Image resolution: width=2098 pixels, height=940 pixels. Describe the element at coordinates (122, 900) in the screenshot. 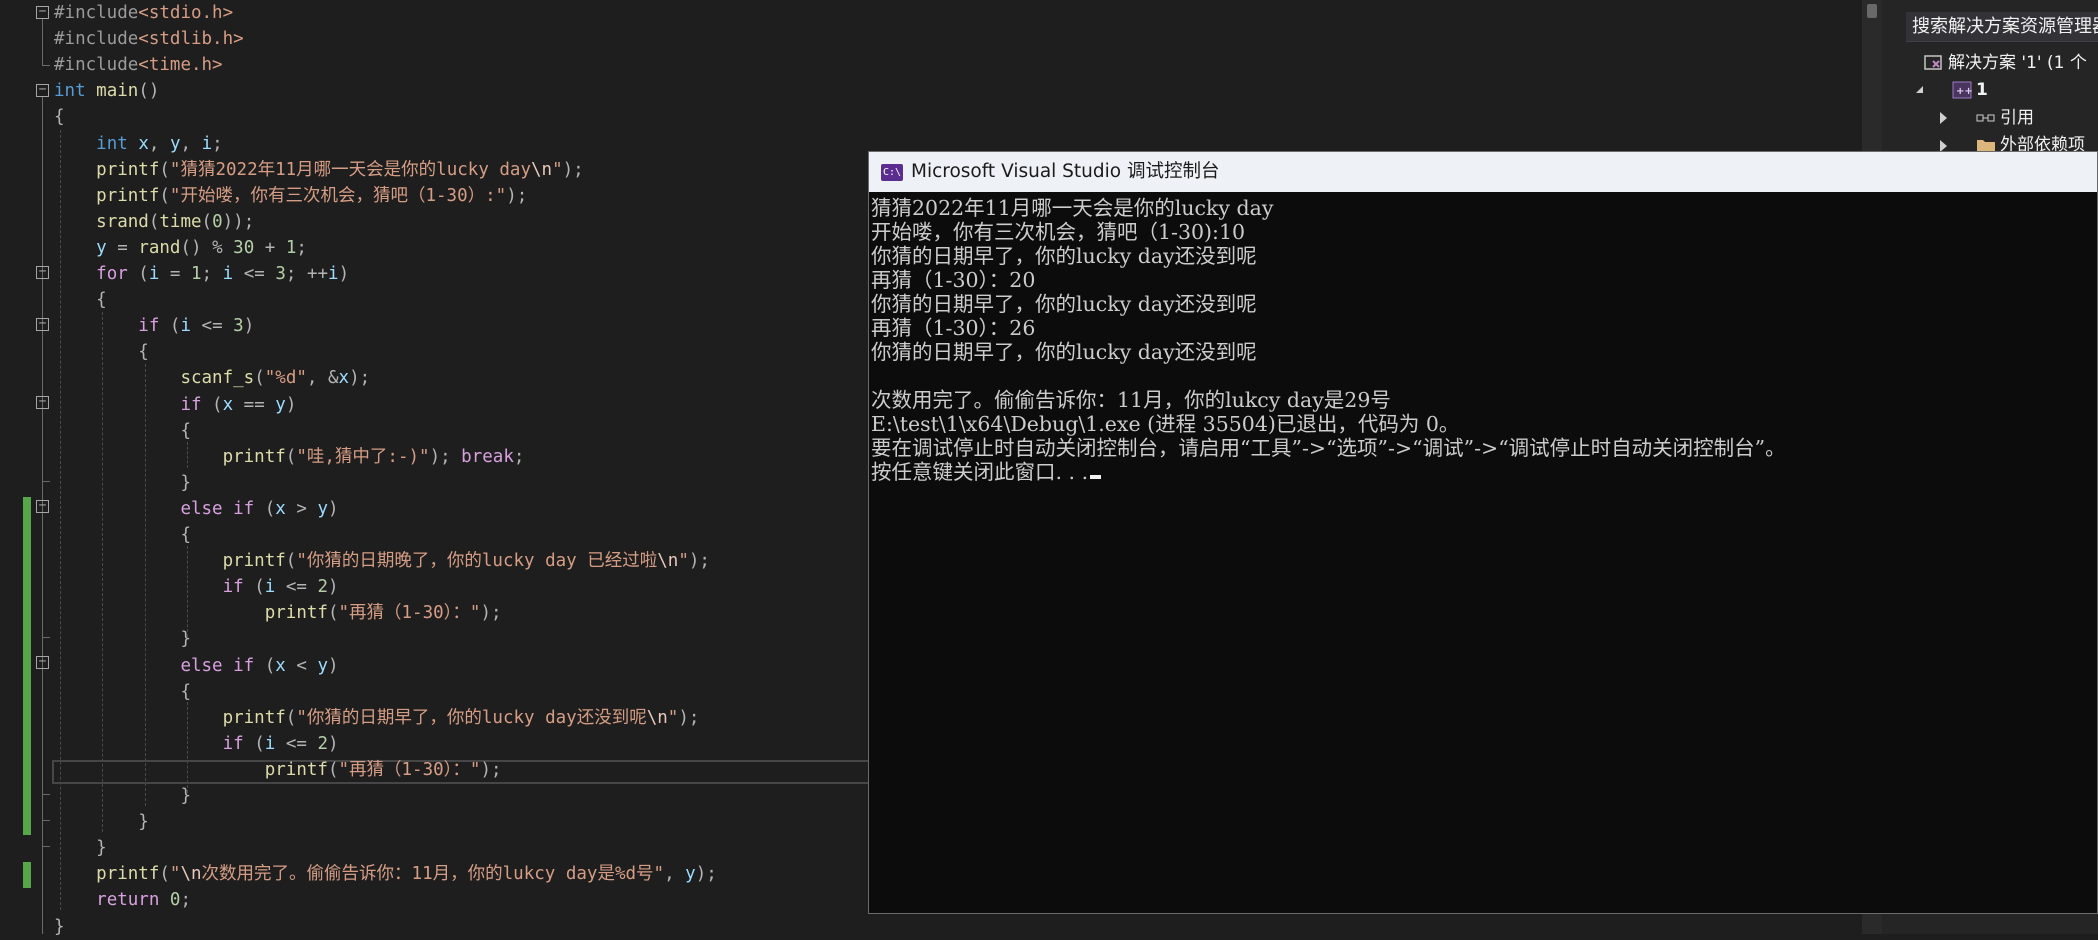

I see `code-line: return 0;` at that location.